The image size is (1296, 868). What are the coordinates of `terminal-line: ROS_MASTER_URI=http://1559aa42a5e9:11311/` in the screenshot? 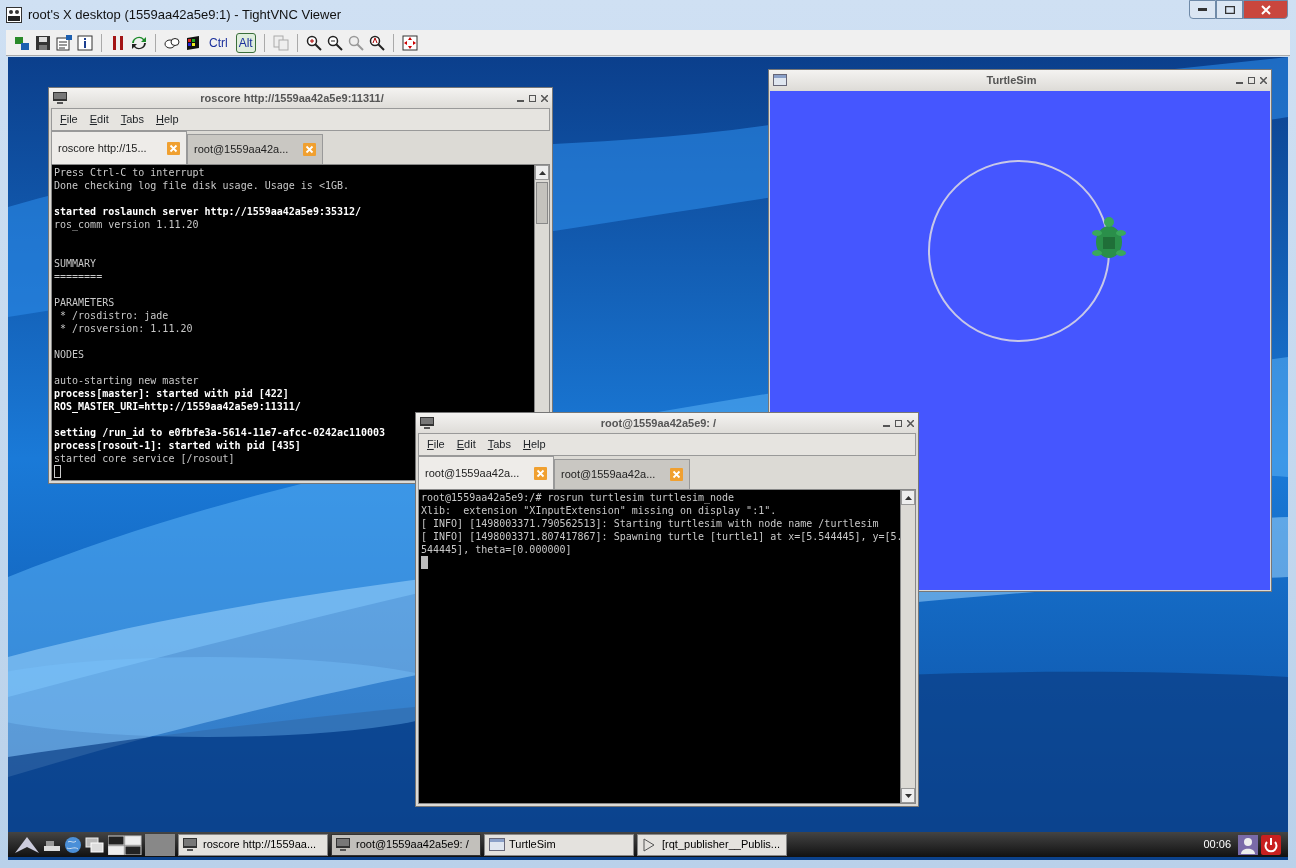 It's located at (177, 406).